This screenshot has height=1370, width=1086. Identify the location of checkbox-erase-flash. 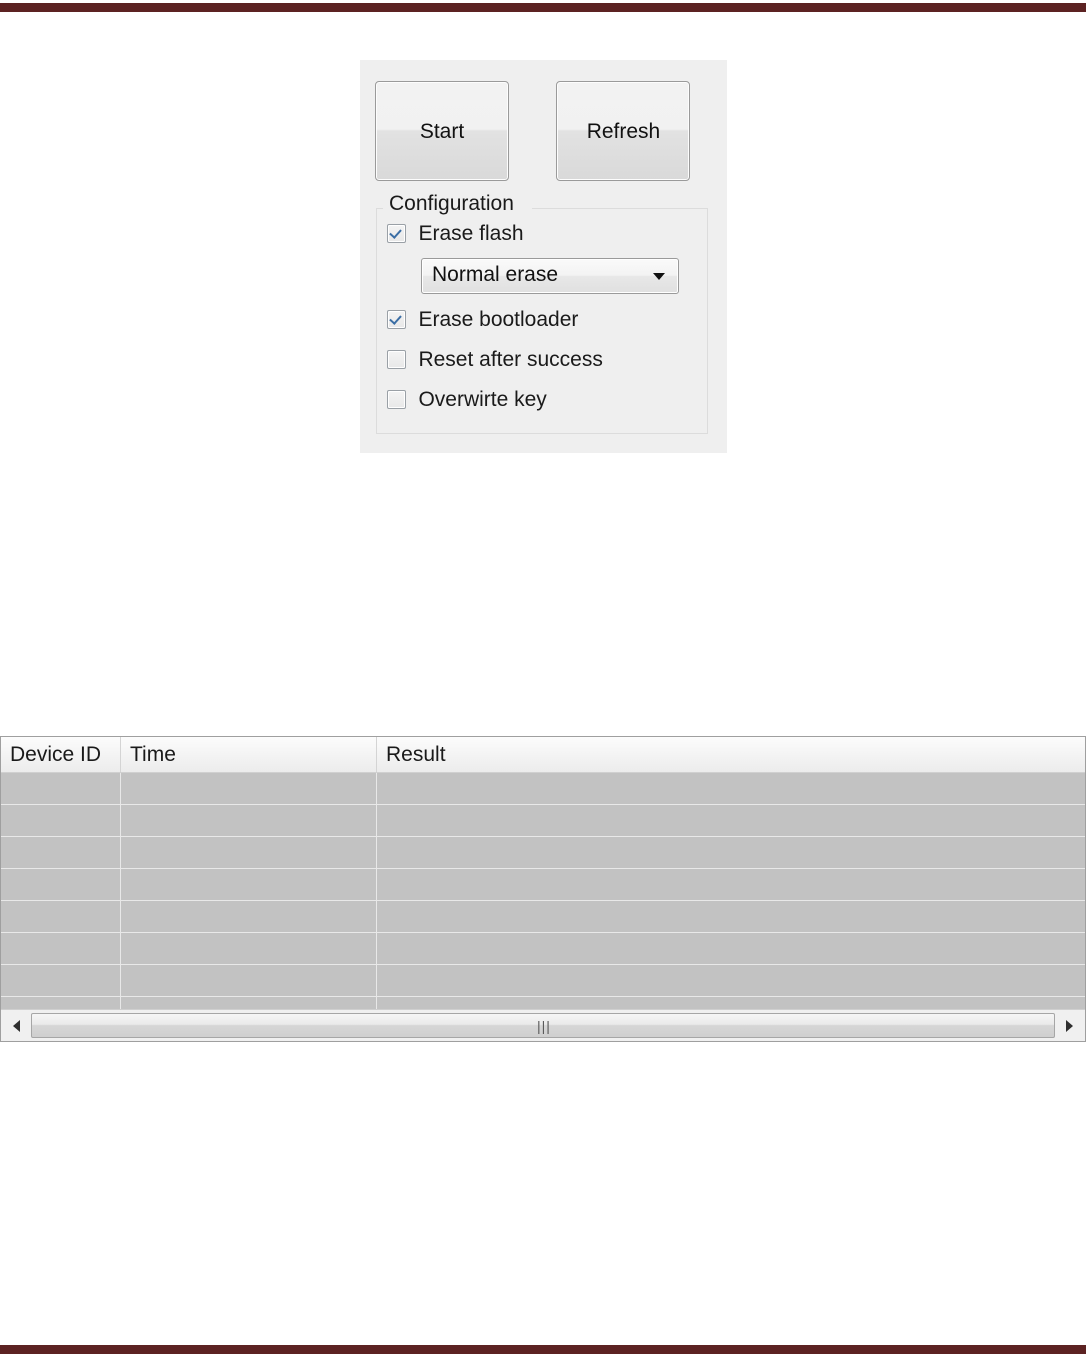
(396, 233).